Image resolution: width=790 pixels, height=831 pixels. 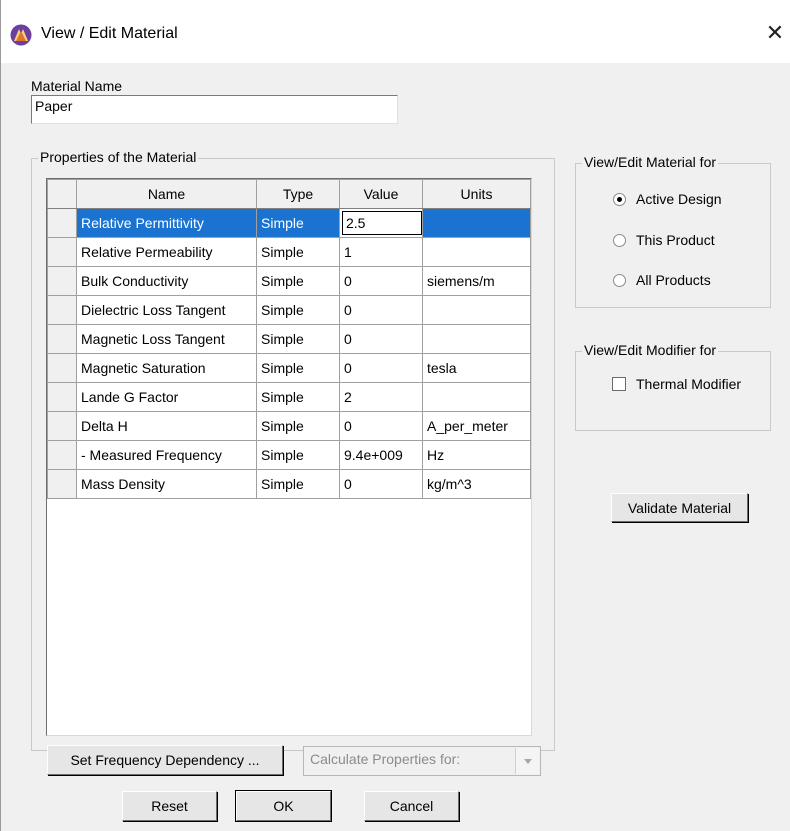 I want to click on window-title: View / Edit Material, so click(x=109, y=33).